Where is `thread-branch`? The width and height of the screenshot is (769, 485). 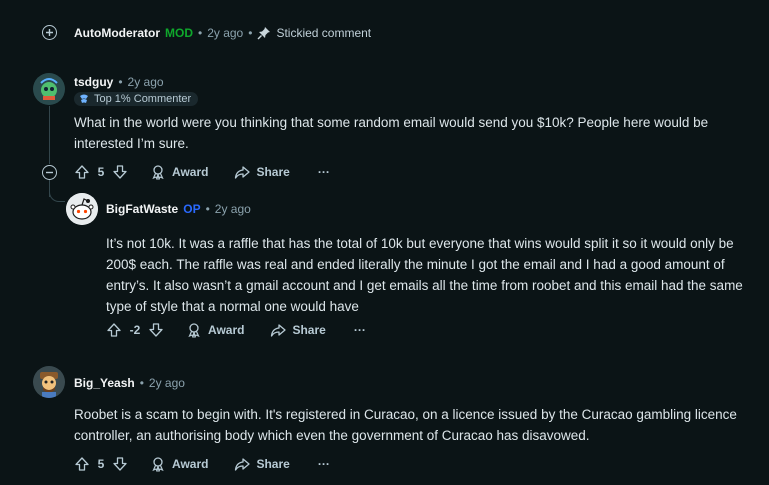 thread-branch is located at coordinates (57, 195).